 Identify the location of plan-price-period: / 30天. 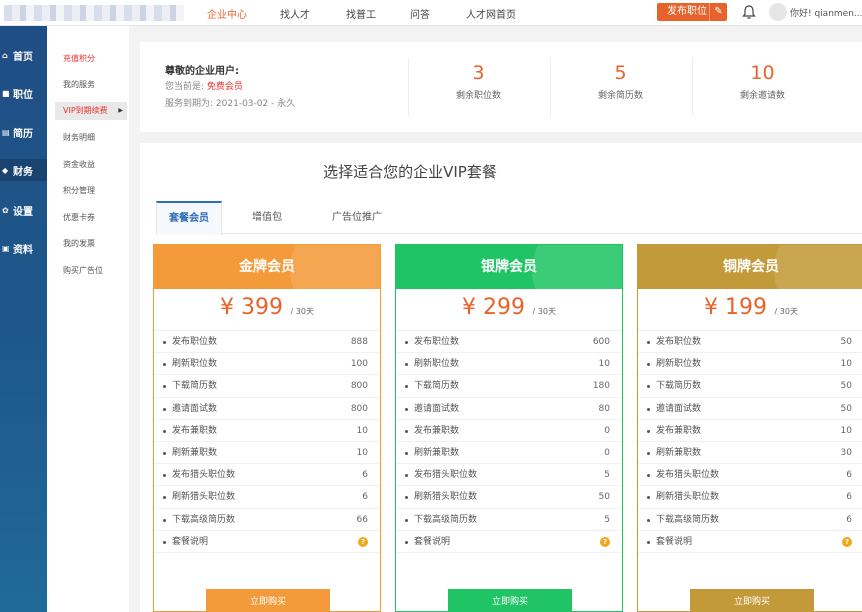
(544, 311).